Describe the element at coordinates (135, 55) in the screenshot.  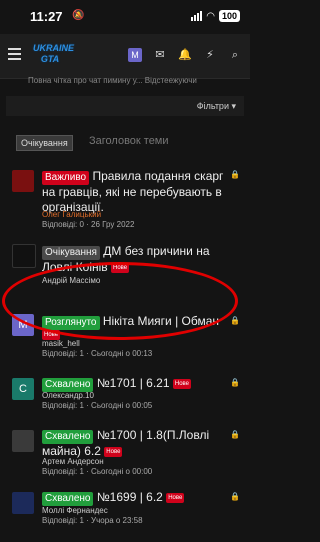
I see `user-avatar: M` at that location.